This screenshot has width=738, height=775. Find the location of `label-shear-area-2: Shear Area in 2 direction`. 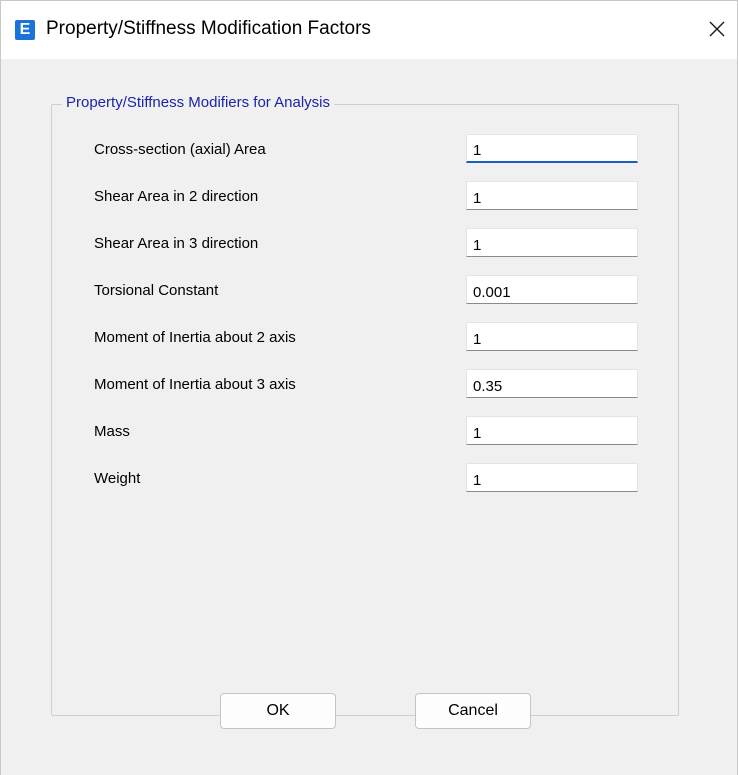

label-shear-area-2: Shear Area in 2 direction is located at coordinates (176, 196).